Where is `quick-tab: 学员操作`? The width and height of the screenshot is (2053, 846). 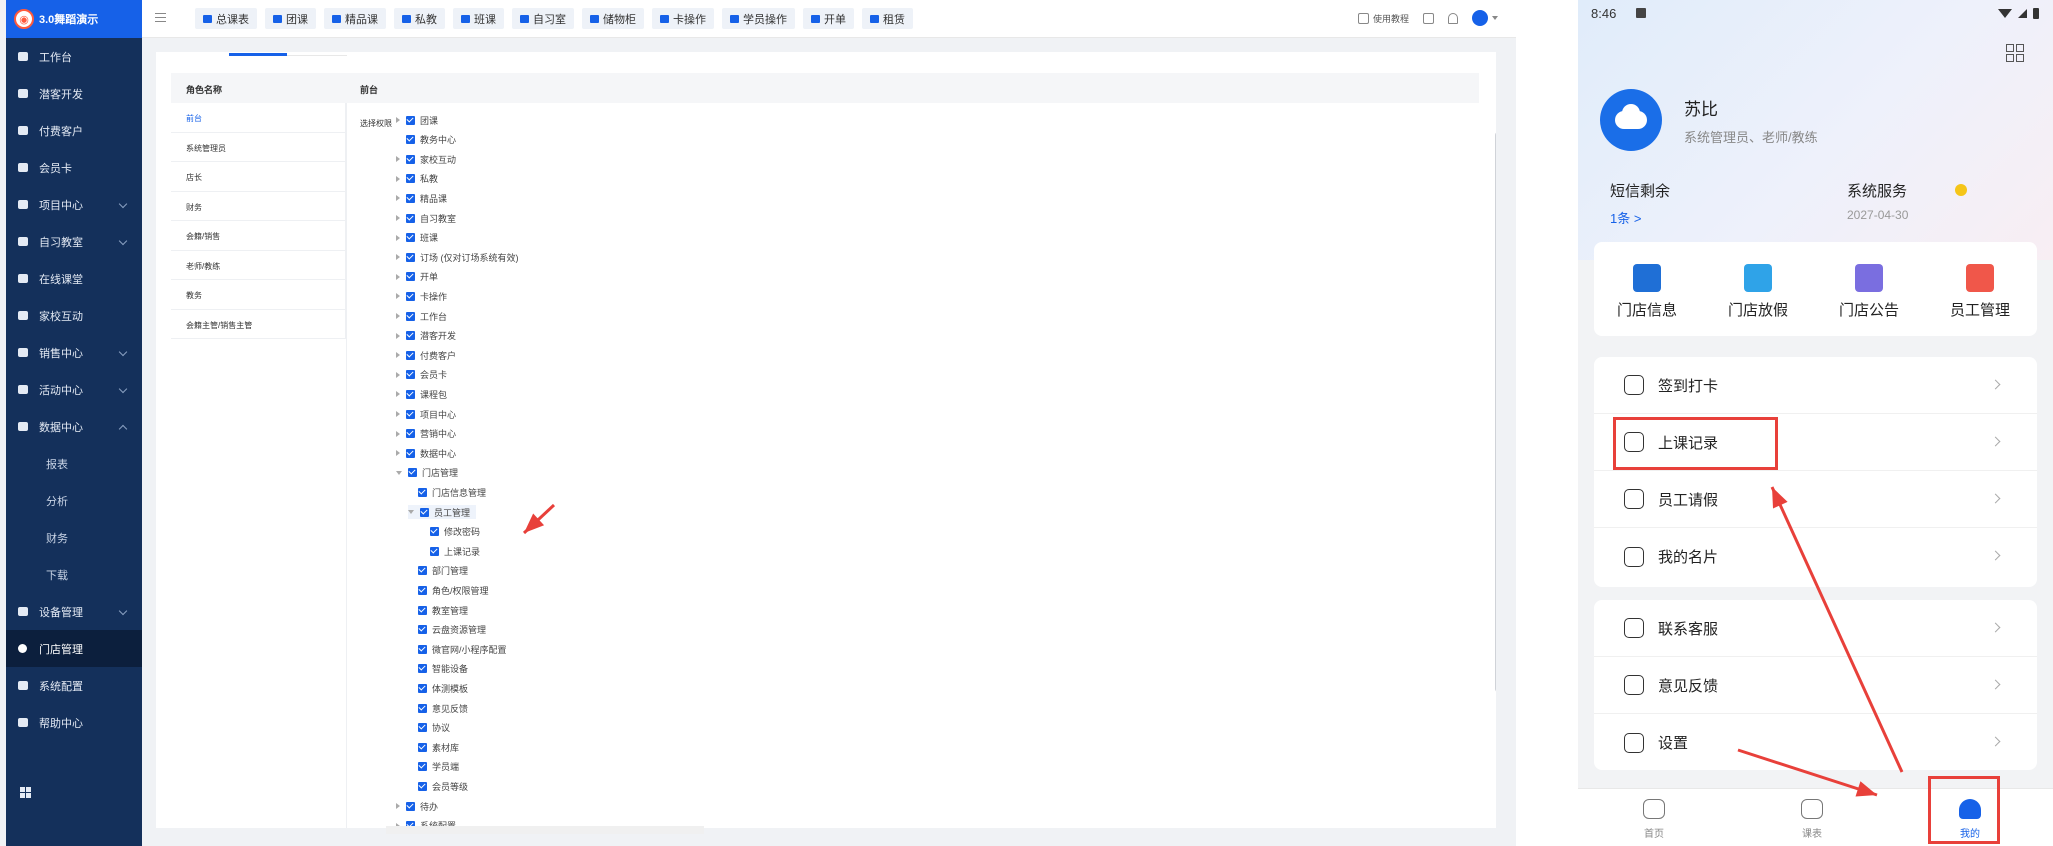
quick-tab: 学员操作 is located at coordinates (758, 18).